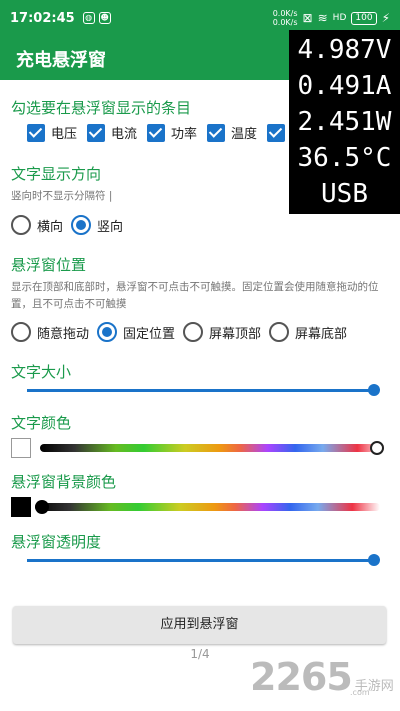 This screenshot has width=400, height=711. What do you see at coordinates (364, 18) in the screenshot?
I see `battery-icon: 100` at bounding box center [364, 18].